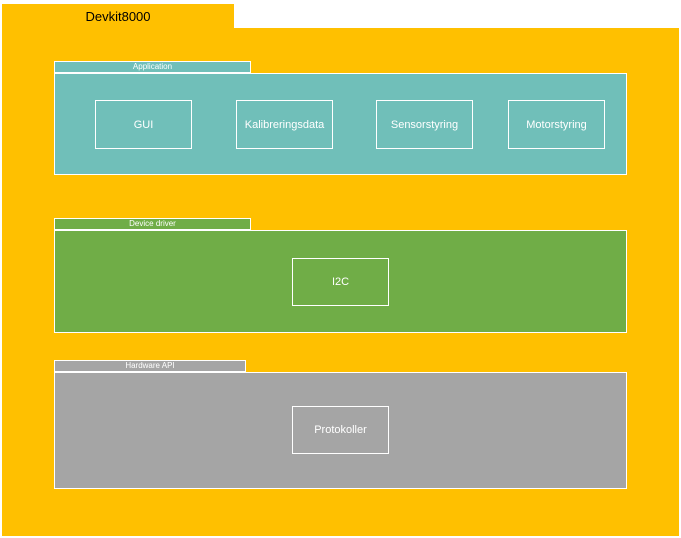 The height and width of the screenshot is (538, 681). I want to click on application-package-label: Application, so click(152, 66).